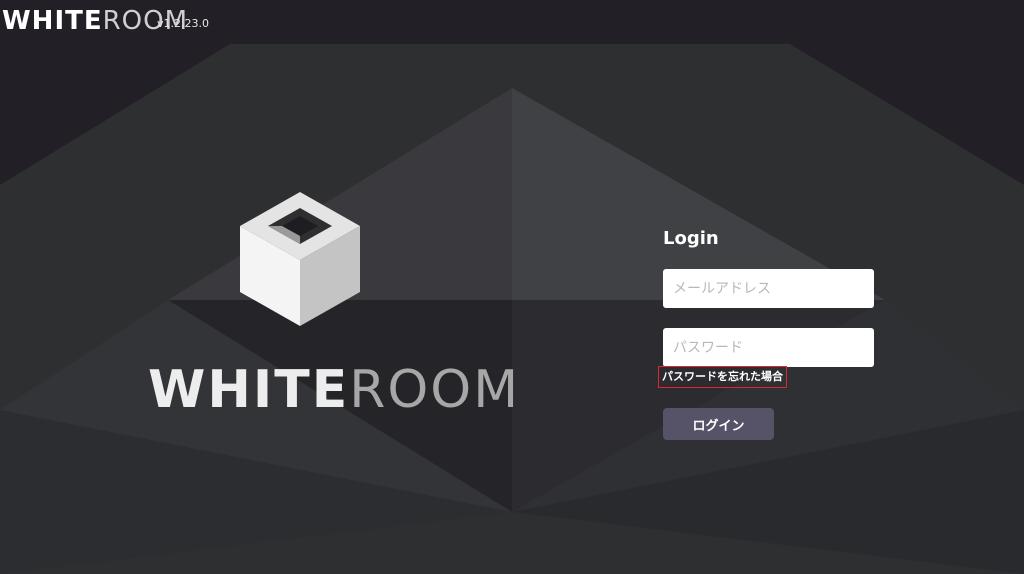 This screenshot has width=1024, height=574. What do you see at coordinates (691, 238) in the screenshot?
I see `login-title: Login` at bounding box center [691, 238].